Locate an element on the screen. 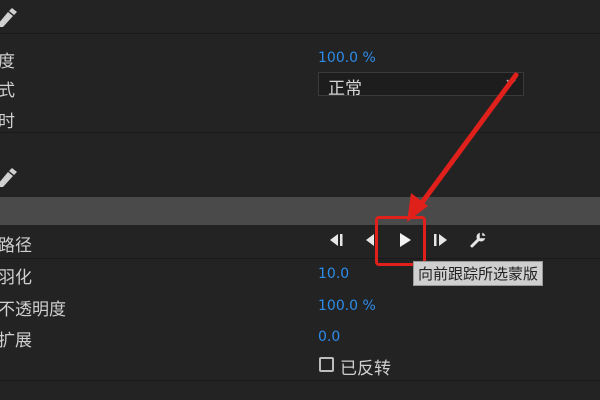 Image resolution: width=600 pixels, height=400 pixels. annotation-arrow is located at coordinates (463, 147).